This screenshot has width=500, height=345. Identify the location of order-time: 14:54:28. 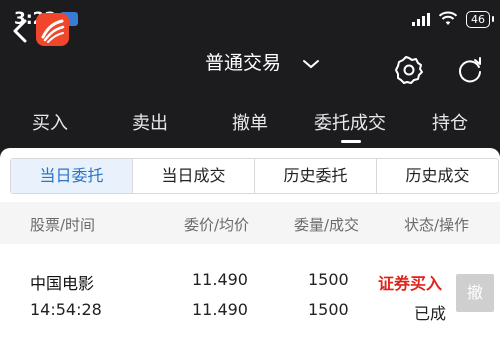
(66, 309).